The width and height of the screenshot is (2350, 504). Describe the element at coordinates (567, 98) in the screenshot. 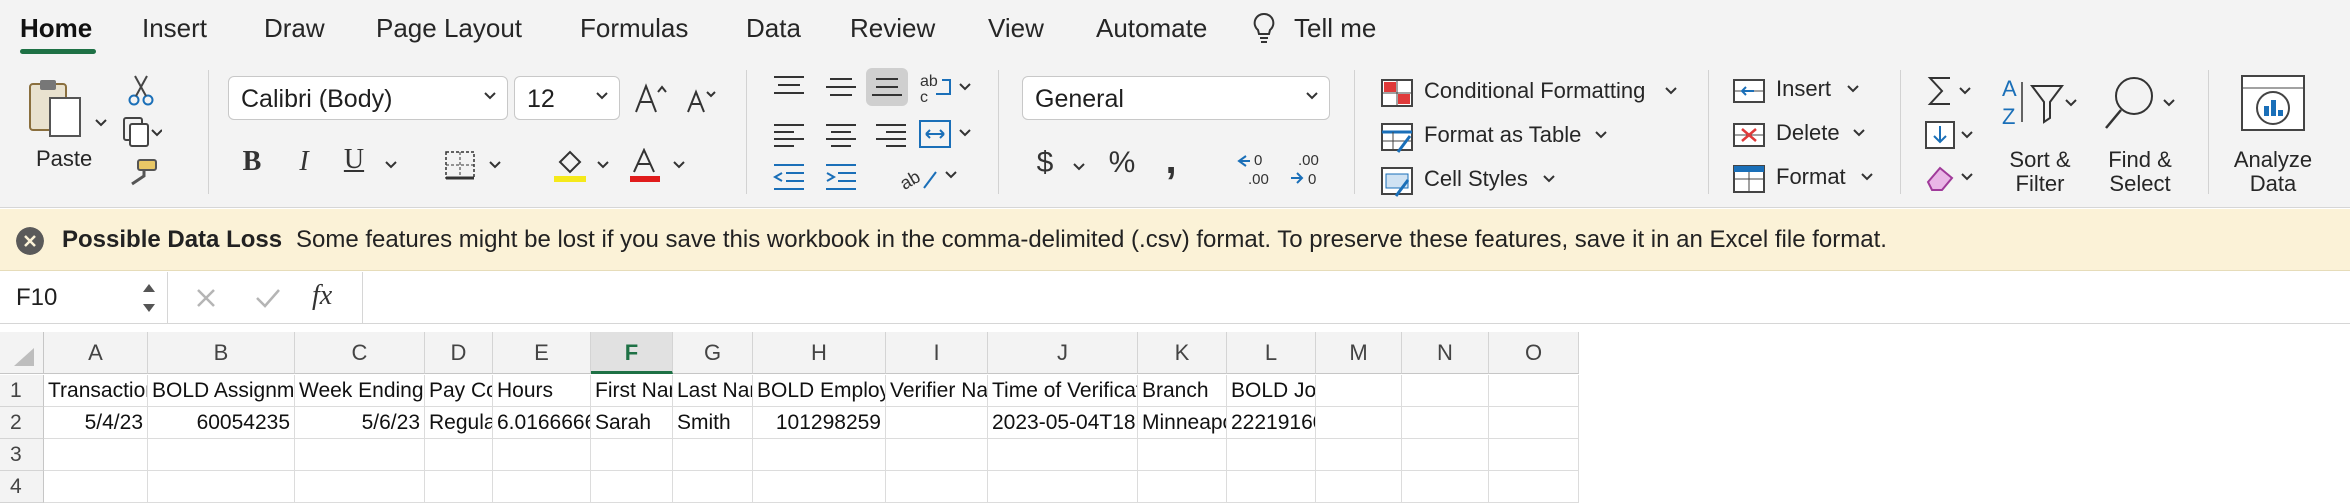

I see `font-size-dropdown: 12` at that location.